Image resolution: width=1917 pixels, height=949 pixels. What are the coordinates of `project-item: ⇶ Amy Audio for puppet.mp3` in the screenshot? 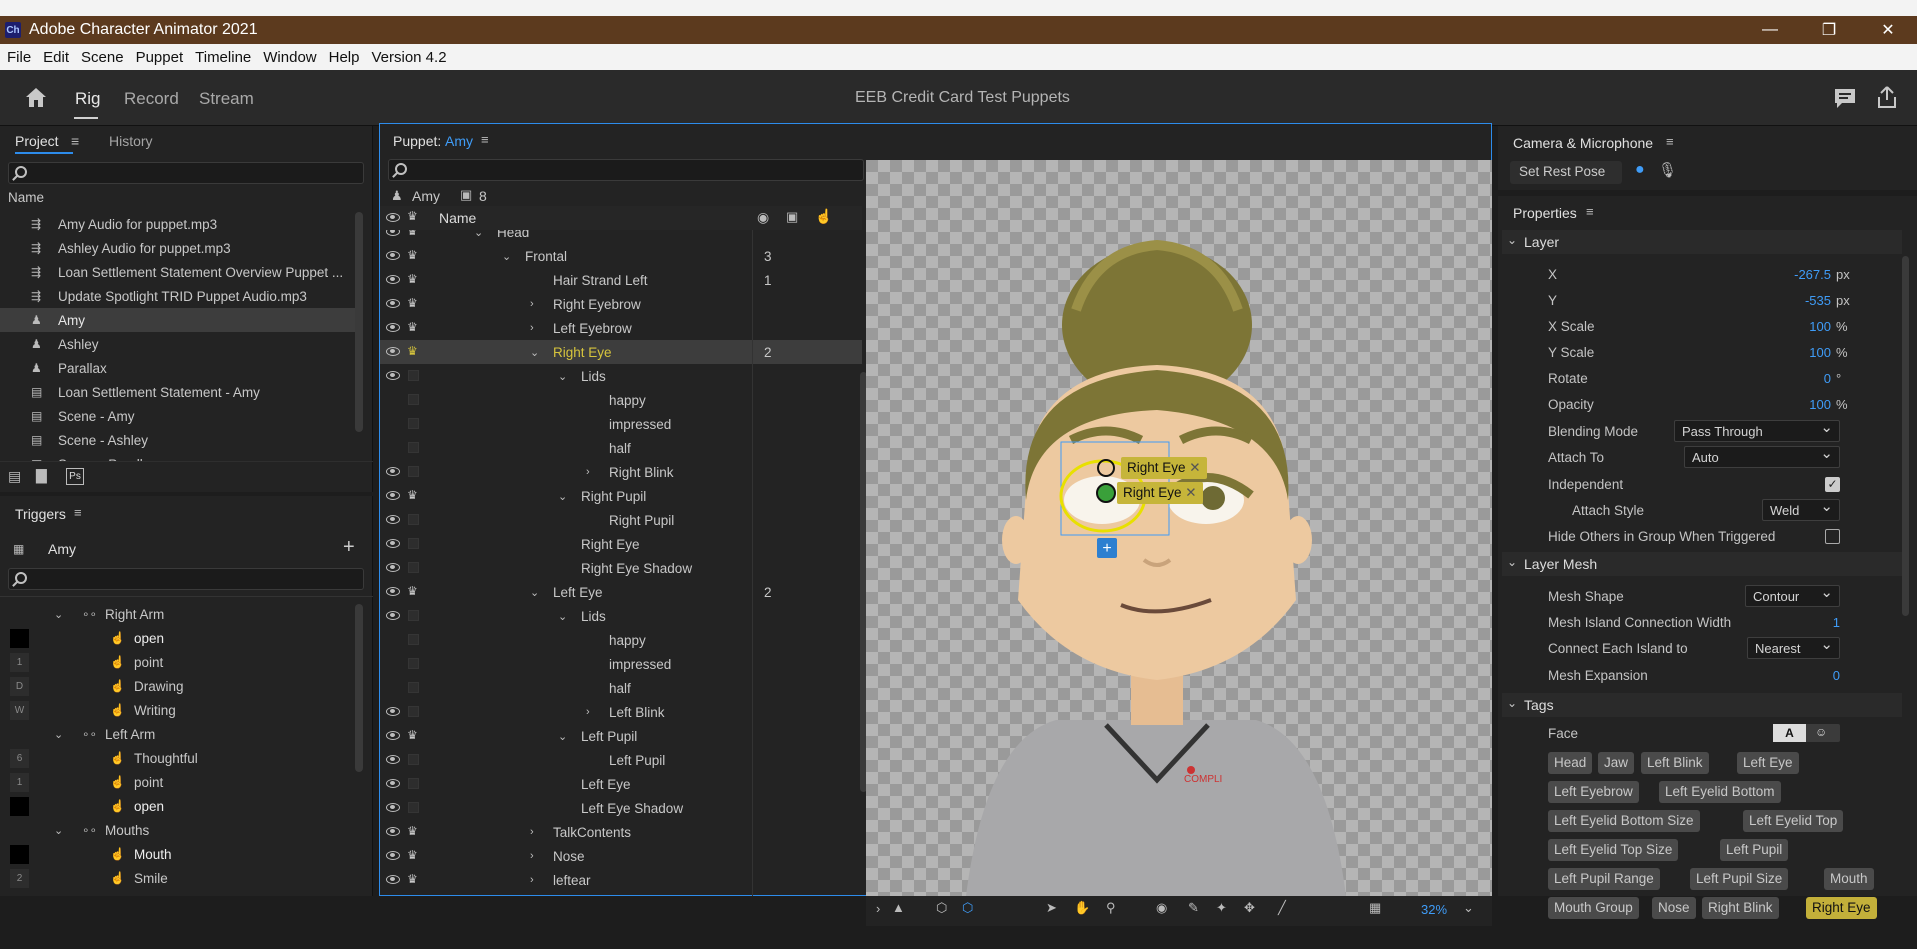 It's located at (177, 224).